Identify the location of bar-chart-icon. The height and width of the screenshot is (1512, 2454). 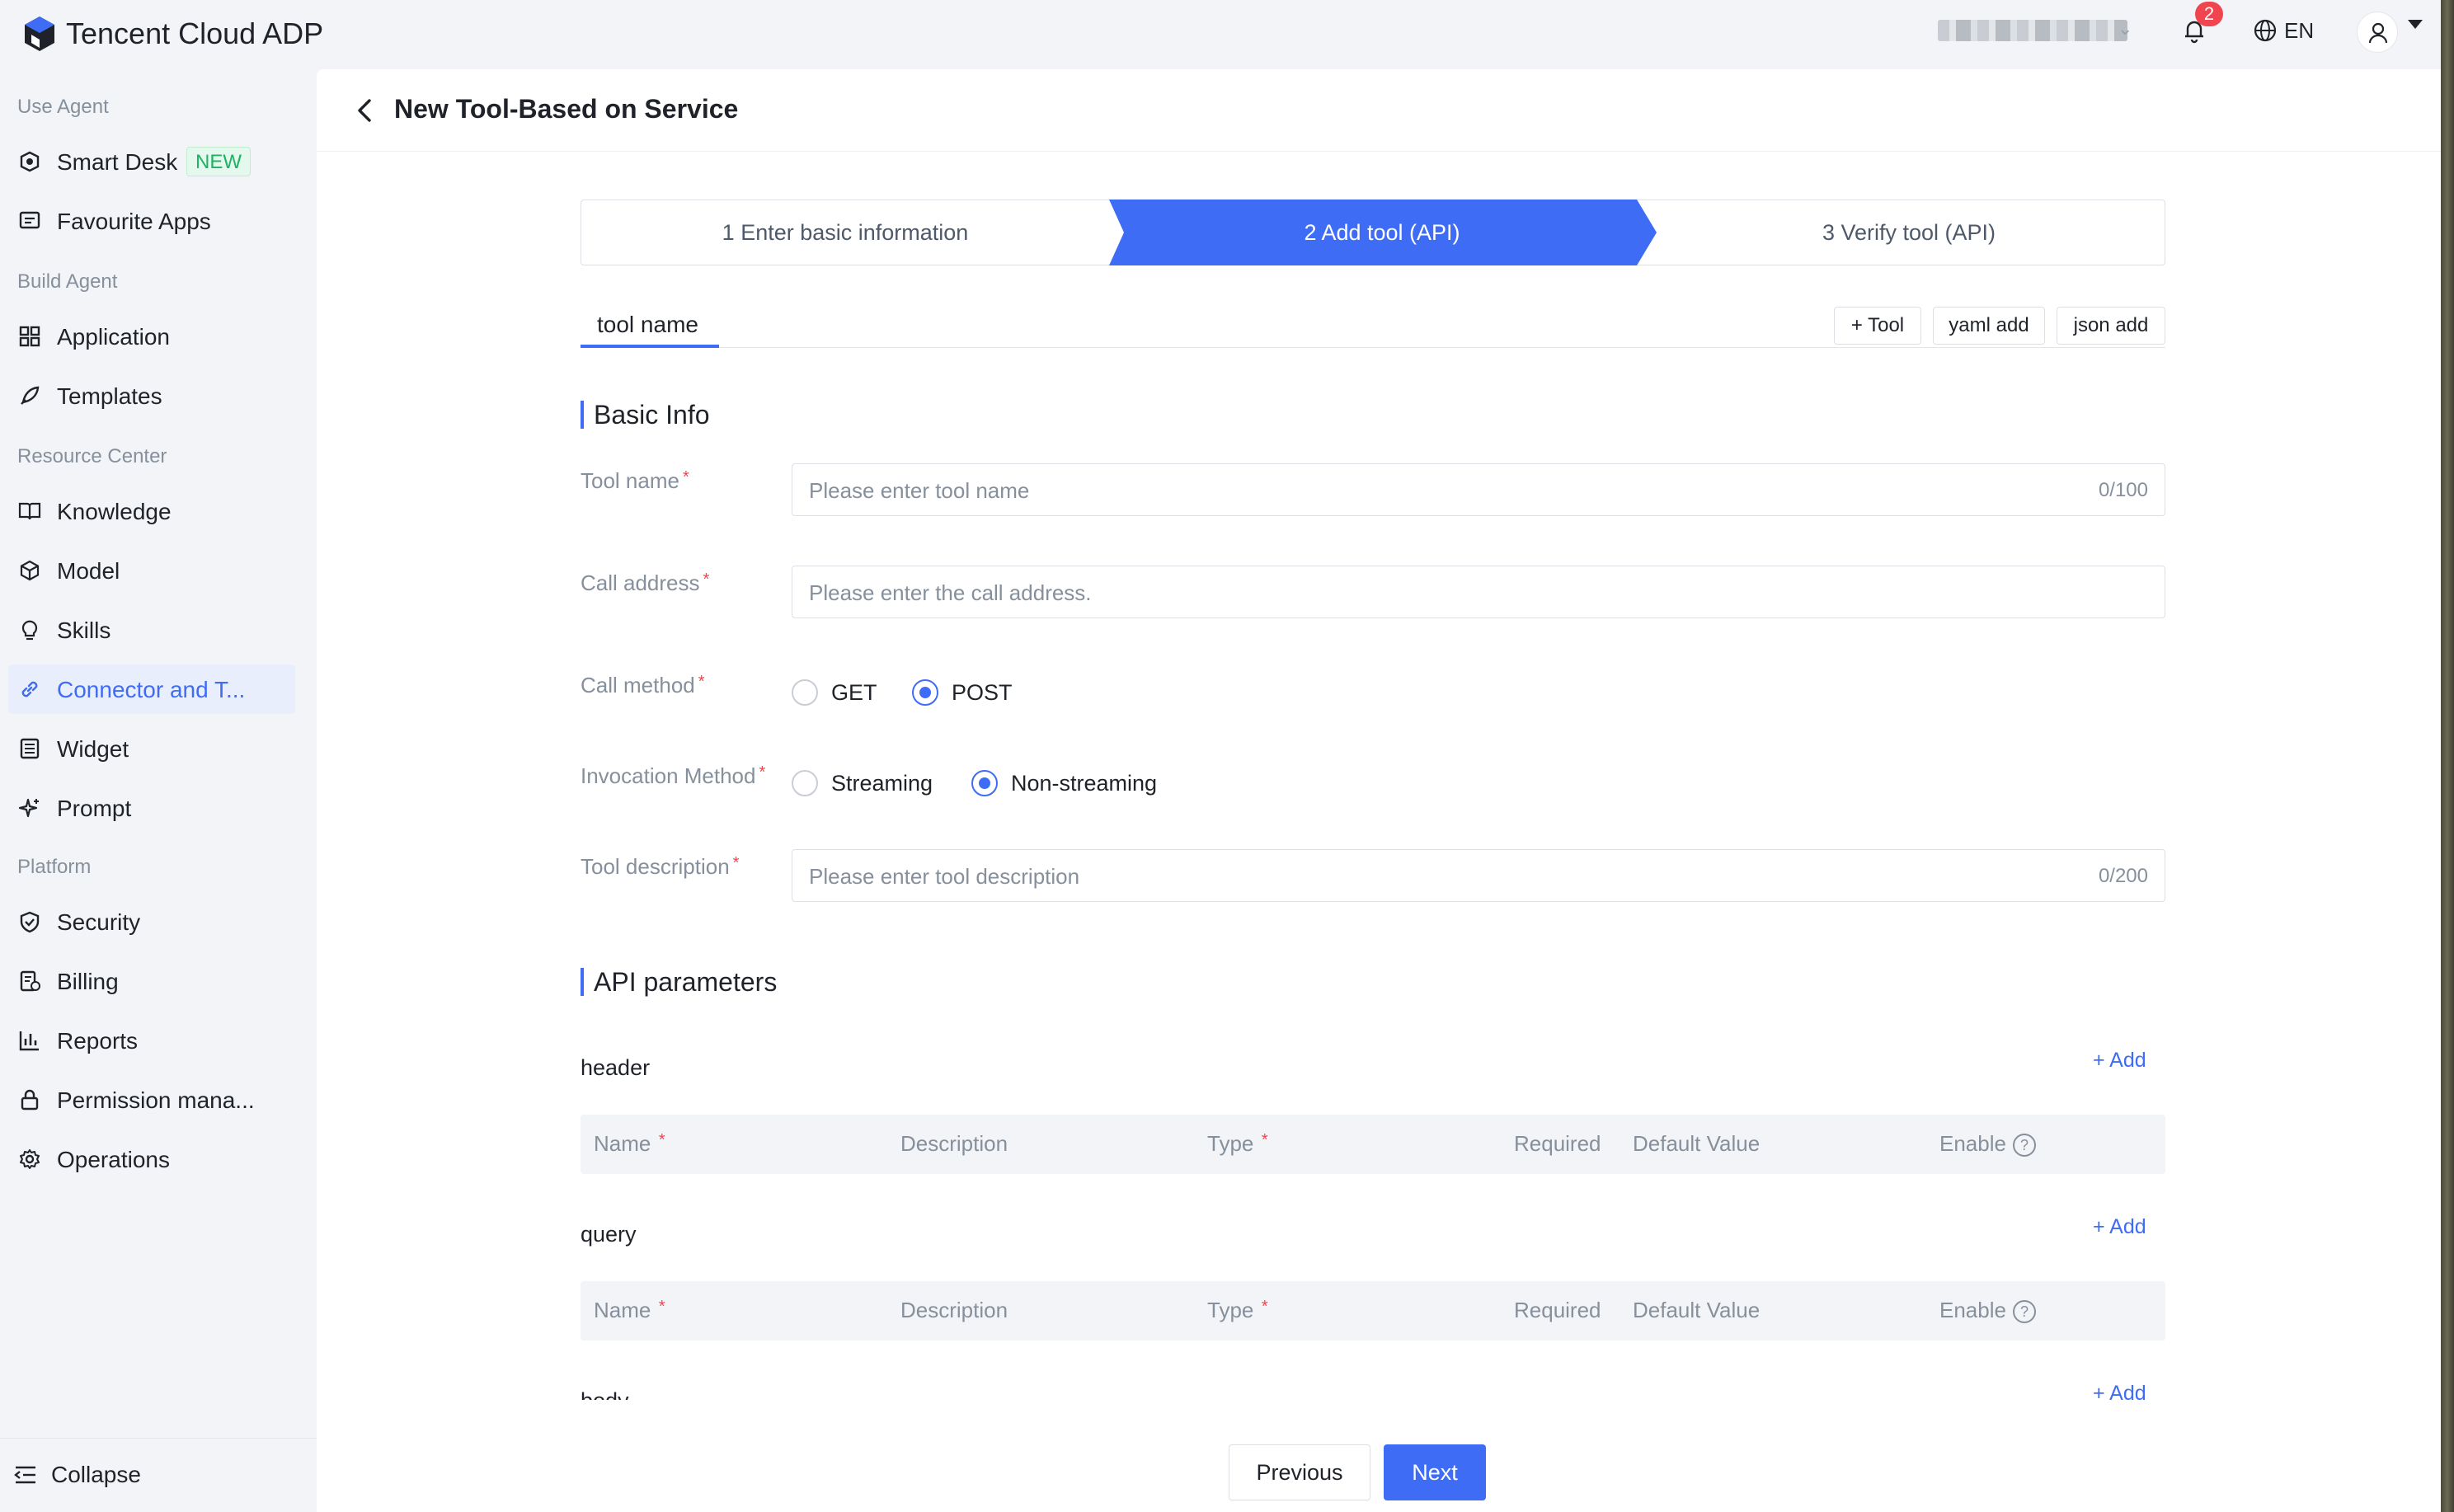
(29, 1041).